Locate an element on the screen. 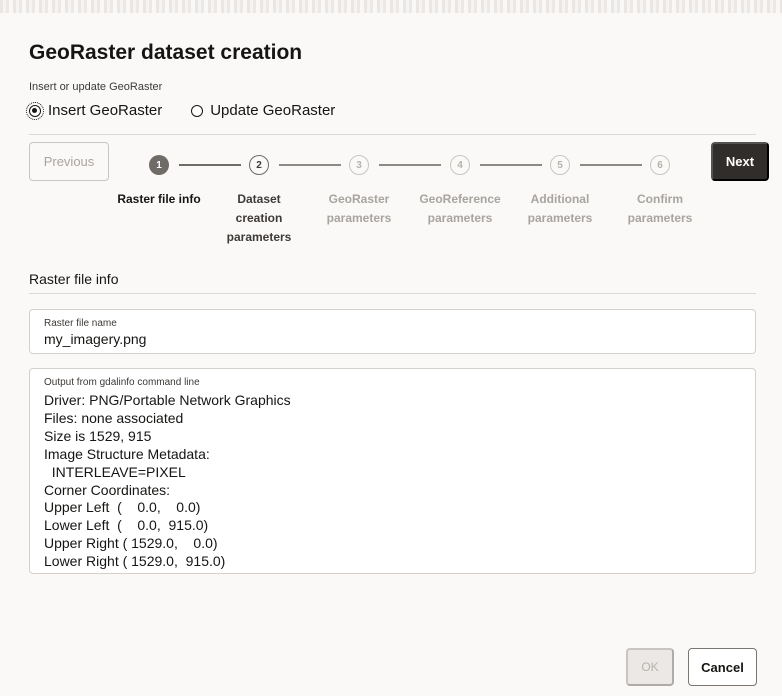  step-6-circle: 6 is located at coordinates (660, 165).